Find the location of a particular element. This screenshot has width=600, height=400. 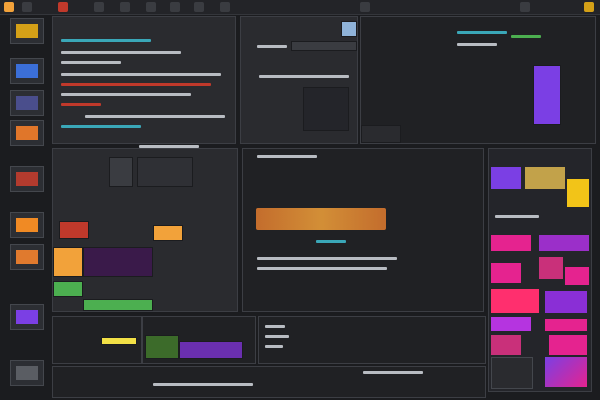

top-right-panel is located at coordinates (478, 80).